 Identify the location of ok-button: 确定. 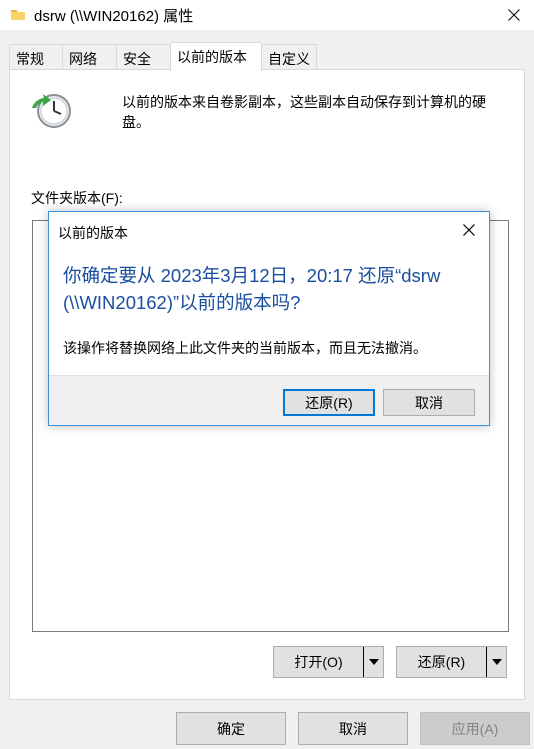
(231, 728).